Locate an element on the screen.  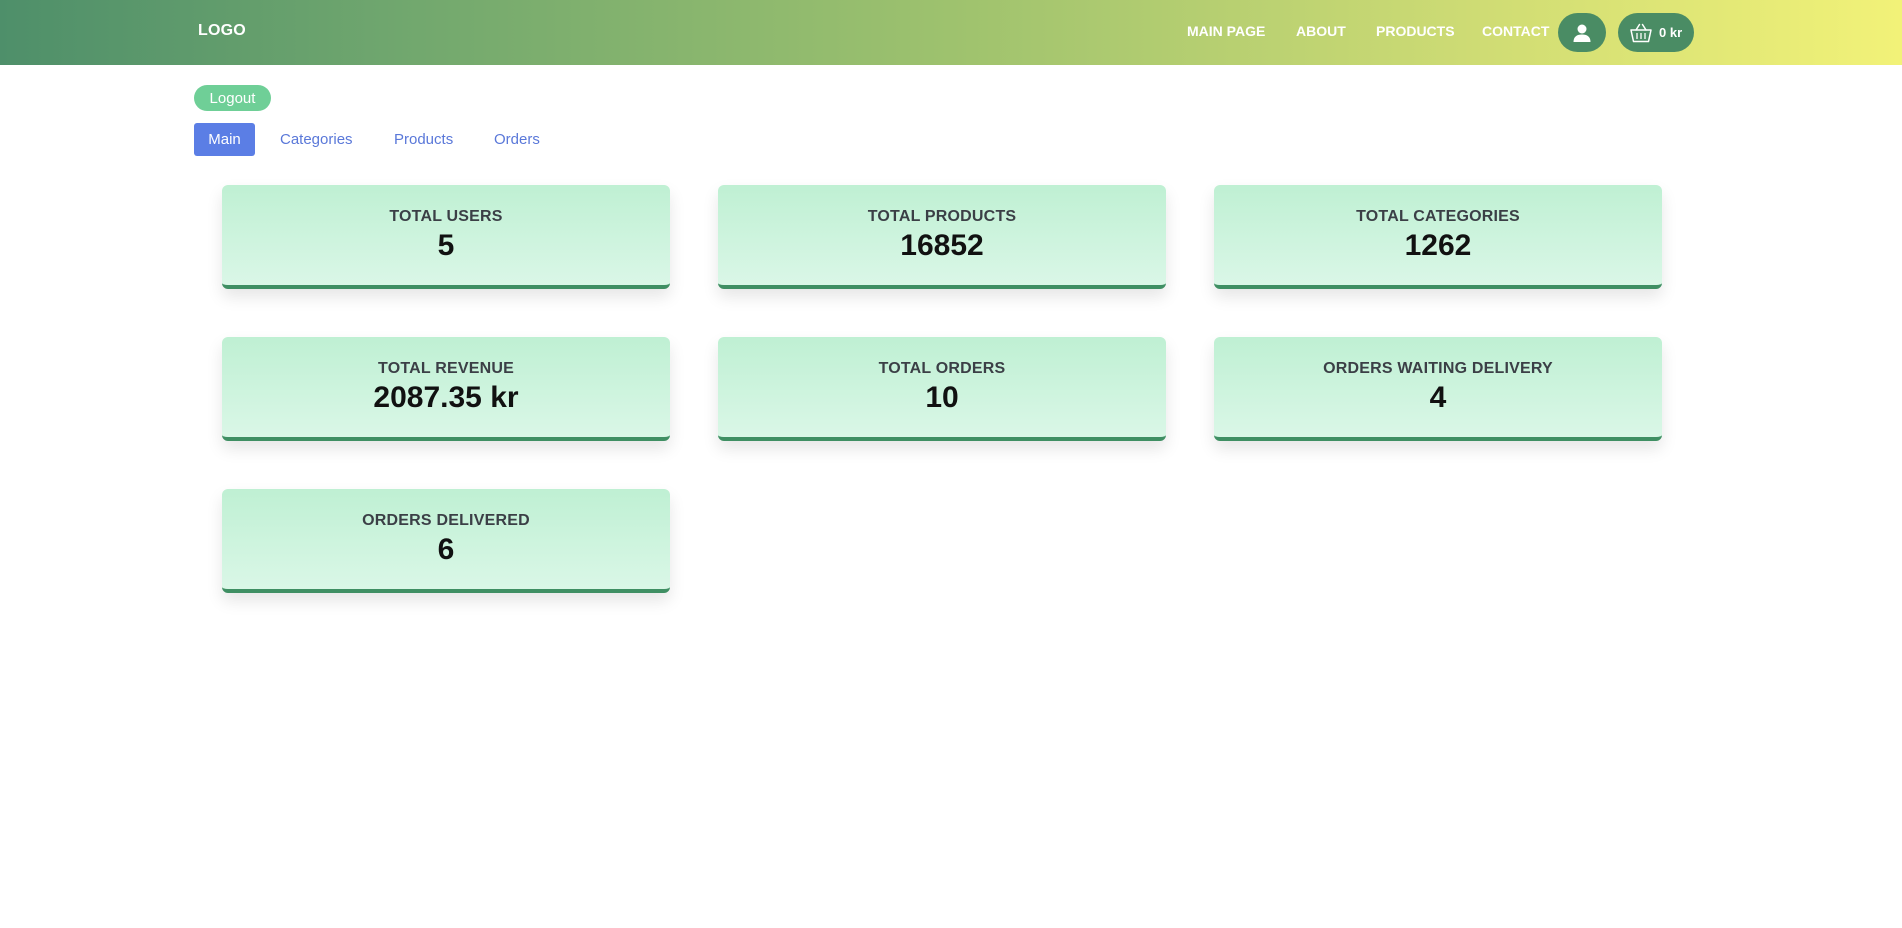
stat-card-orders-waiting-delivery: ORDERS WAITING DELIVERY 4 is located at coordinates (1438, 389).